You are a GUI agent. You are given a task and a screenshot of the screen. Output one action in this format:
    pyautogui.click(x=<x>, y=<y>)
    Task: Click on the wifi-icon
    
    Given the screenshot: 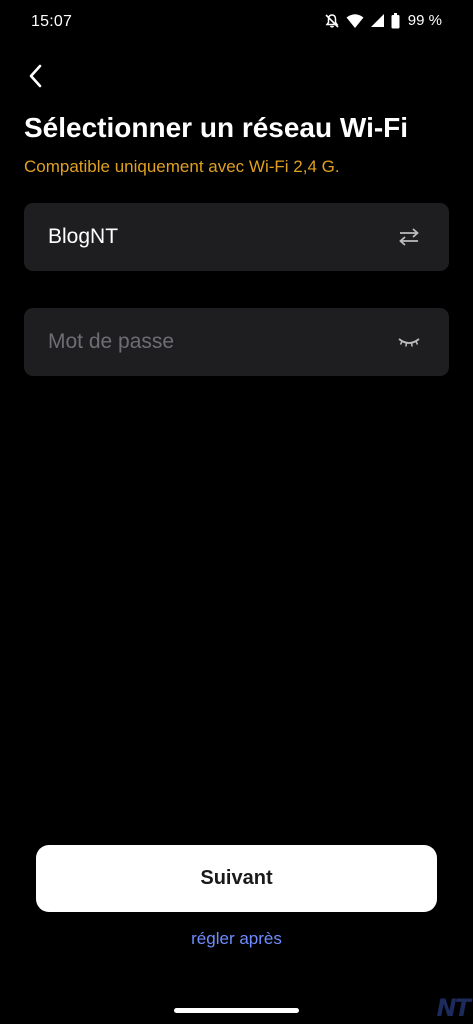 What is the action you would take?
    pyautogui.click(x=355, y=21)
    